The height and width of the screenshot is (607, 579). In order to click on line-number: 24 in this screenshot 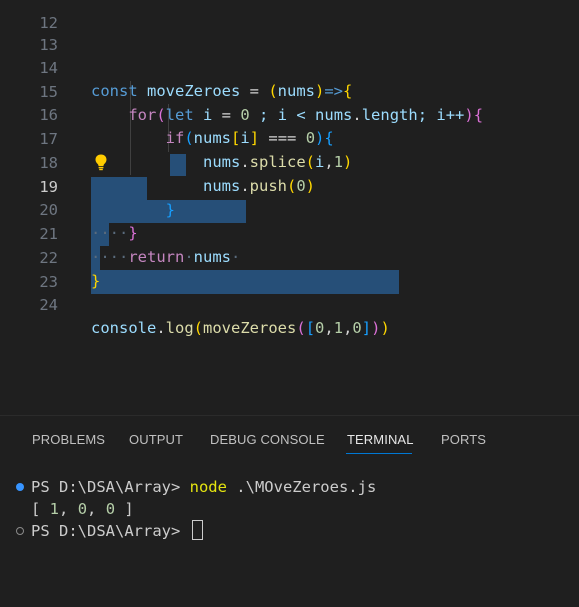, I will do `click(48, 304)`.